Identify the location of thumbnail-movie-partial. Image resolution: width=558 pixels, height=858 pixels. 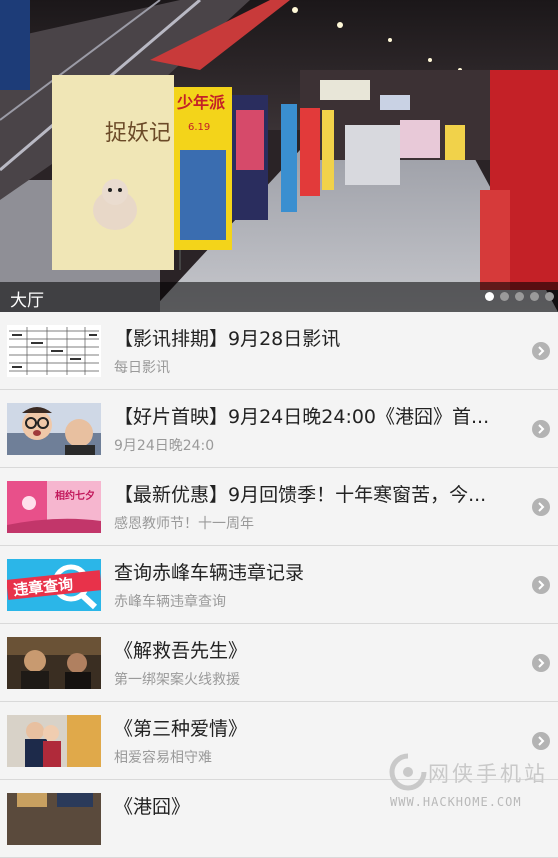
(54, 819).